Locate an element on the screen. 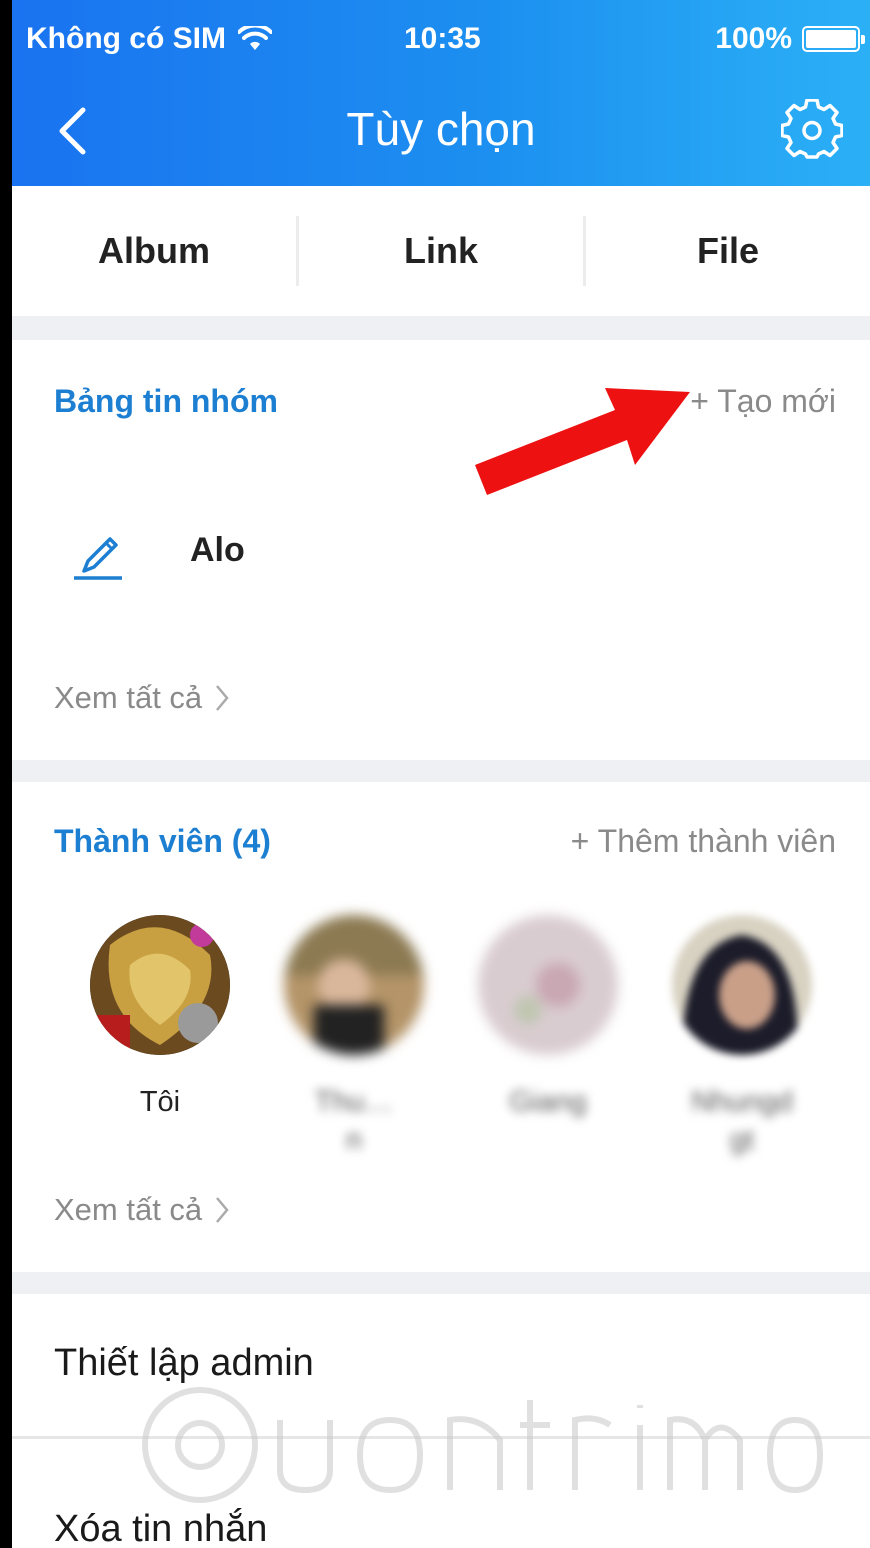 Image resolution: width=870 pixels, height=1548 pixels. pencil-icon is located at coordinates (98, 558).